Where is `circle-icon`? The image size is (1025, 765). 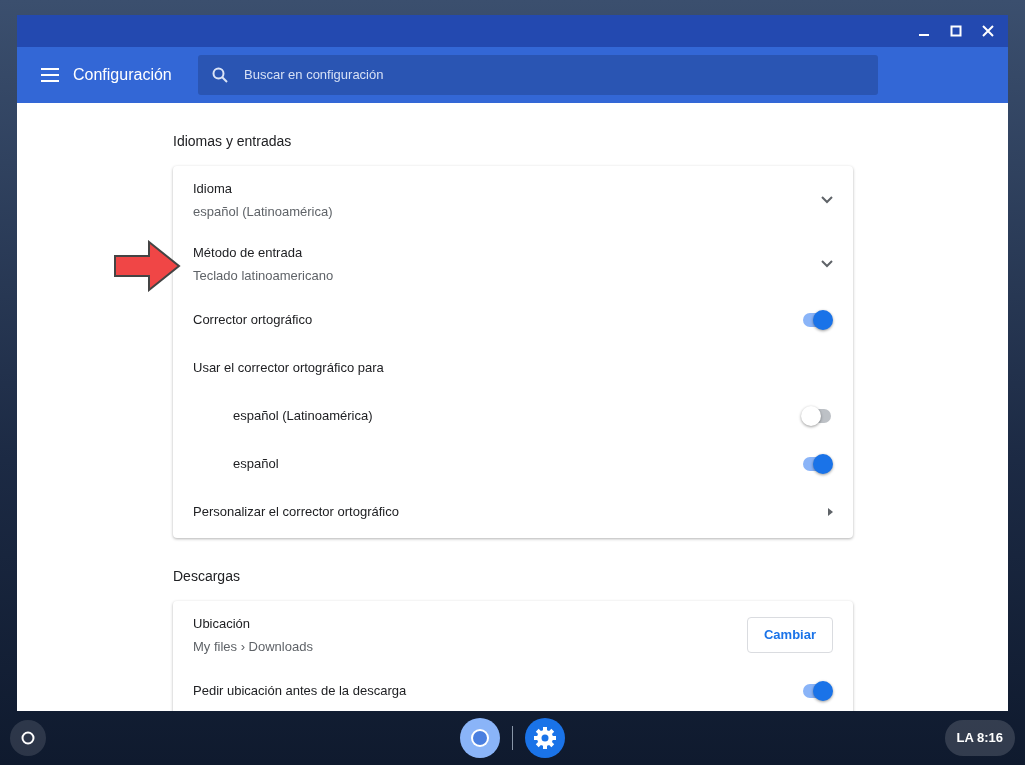 circle-icon is located at coordinates (28, 738).